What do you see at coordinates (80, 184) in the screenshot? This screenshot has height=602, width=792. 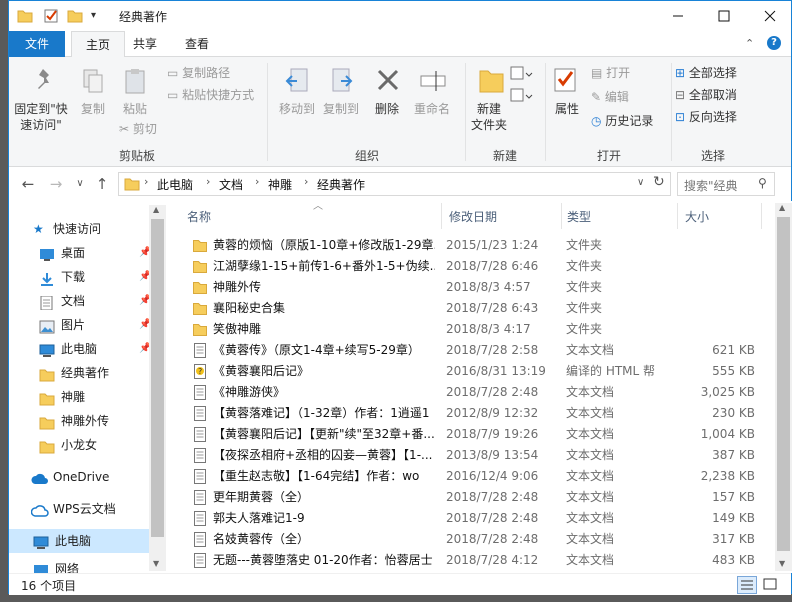 I see `recent-locations-button: ∨` at bounding box center [80, 184].